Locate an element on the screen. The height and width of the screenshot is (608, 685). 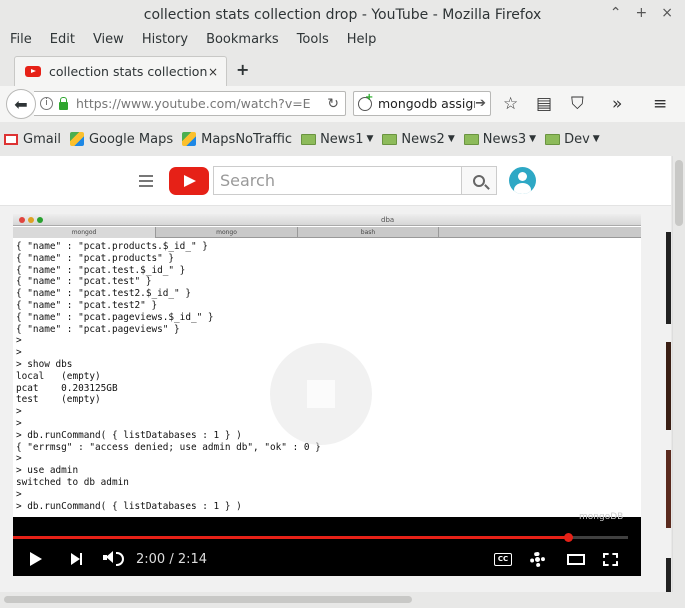
bookmark-folder-news3: News3 ▼ is located at coordinates (500, 139).